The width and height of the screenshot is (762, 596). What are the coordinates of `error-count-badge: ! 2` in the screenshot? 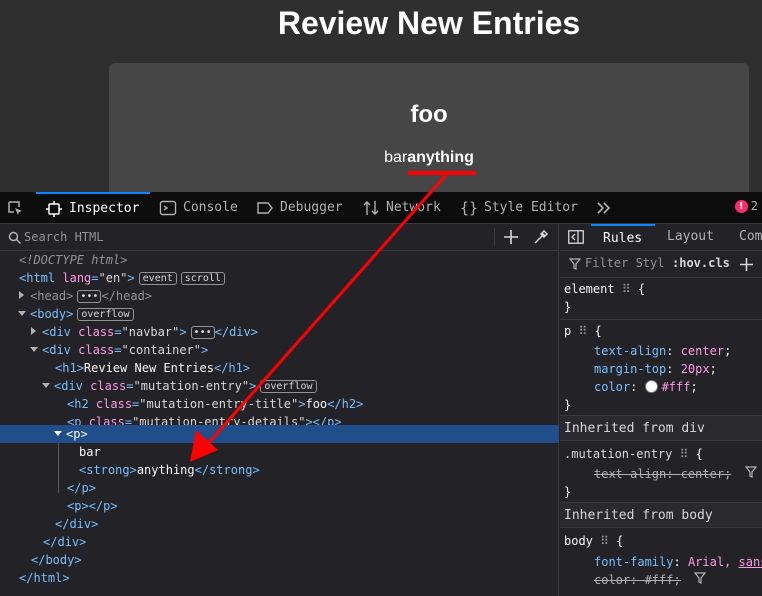 It's located at (746, 206).